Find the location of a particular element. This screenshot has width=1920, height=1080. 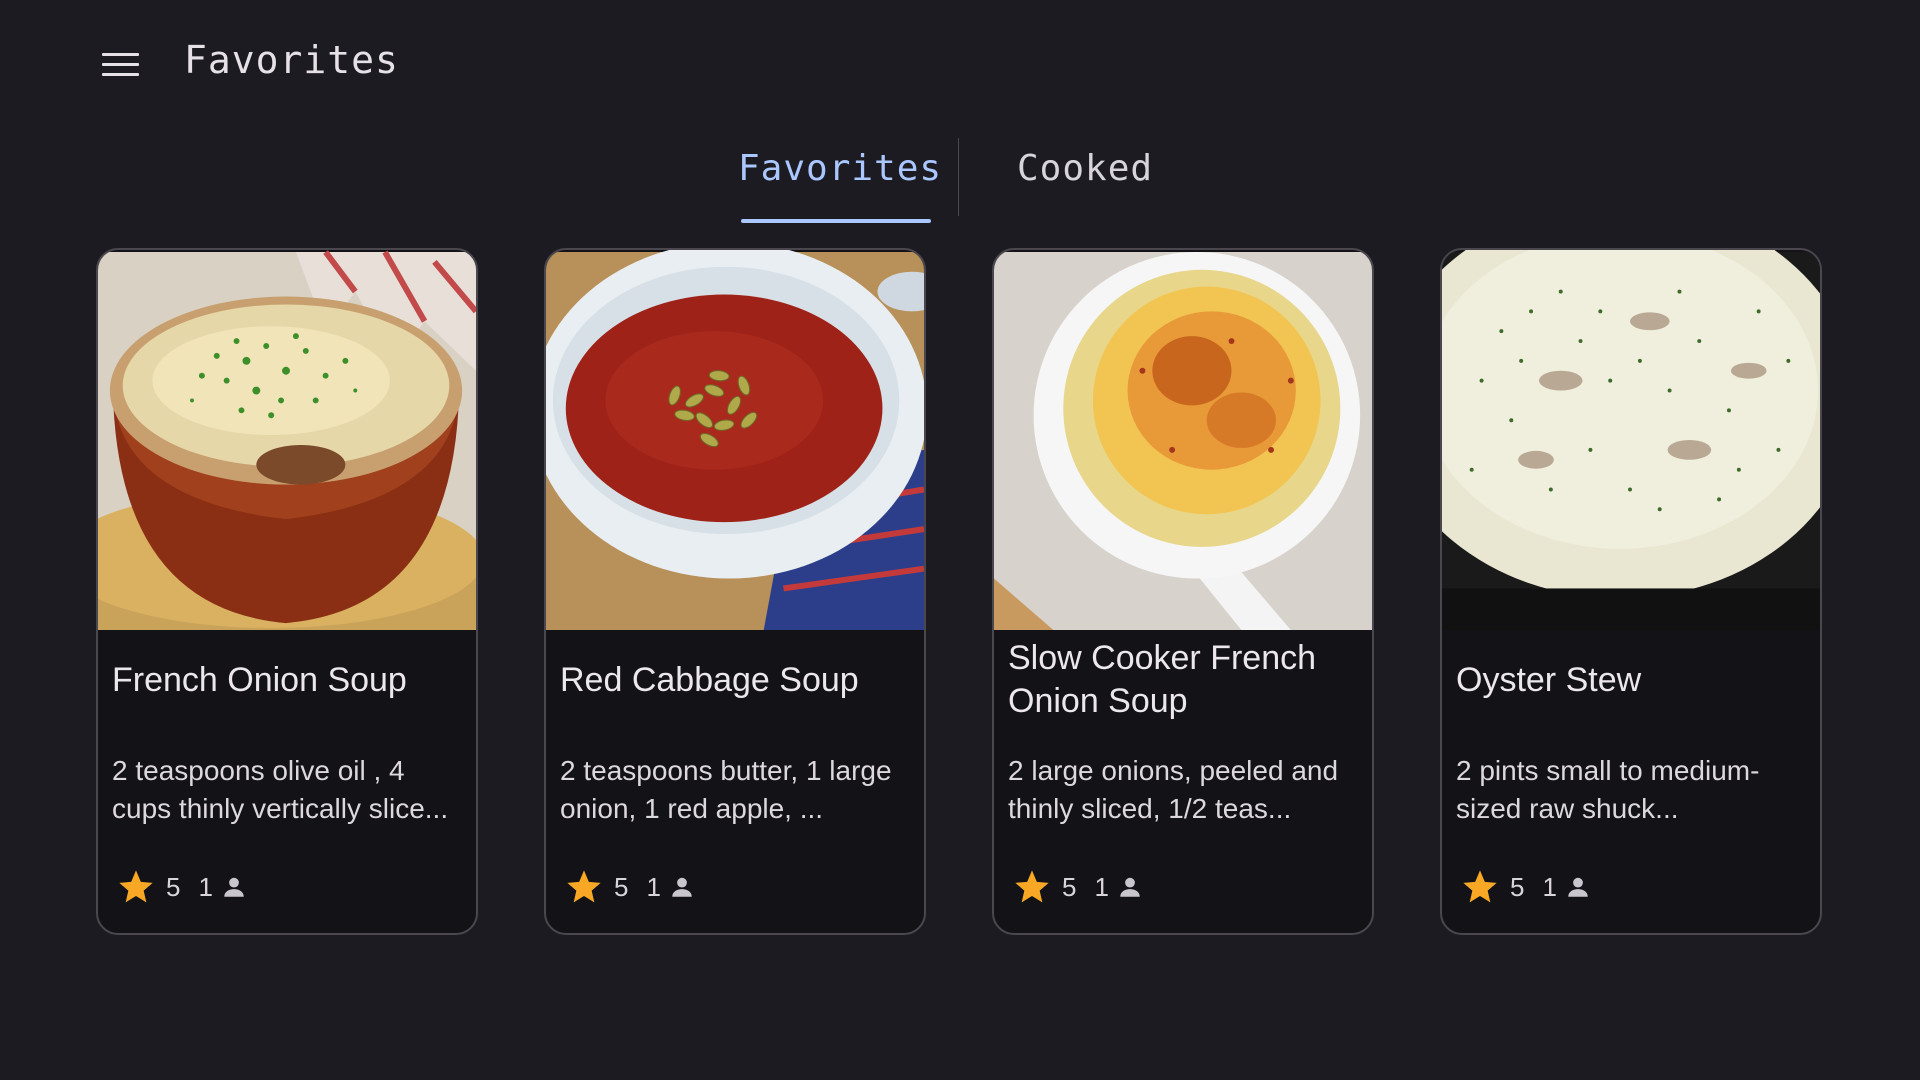

page-title: Favorites is located at coordinates (291, 60).